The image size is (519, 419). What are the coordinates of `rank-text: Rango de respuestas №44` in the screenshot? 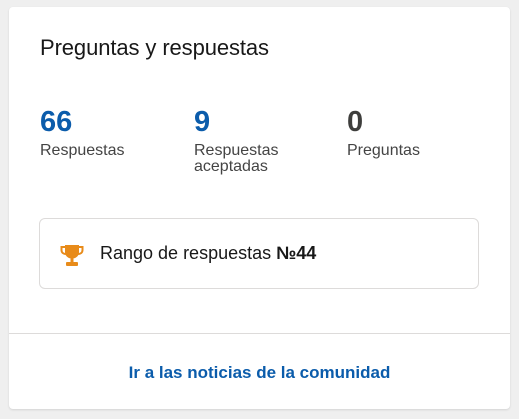 It's located at (208, 253).